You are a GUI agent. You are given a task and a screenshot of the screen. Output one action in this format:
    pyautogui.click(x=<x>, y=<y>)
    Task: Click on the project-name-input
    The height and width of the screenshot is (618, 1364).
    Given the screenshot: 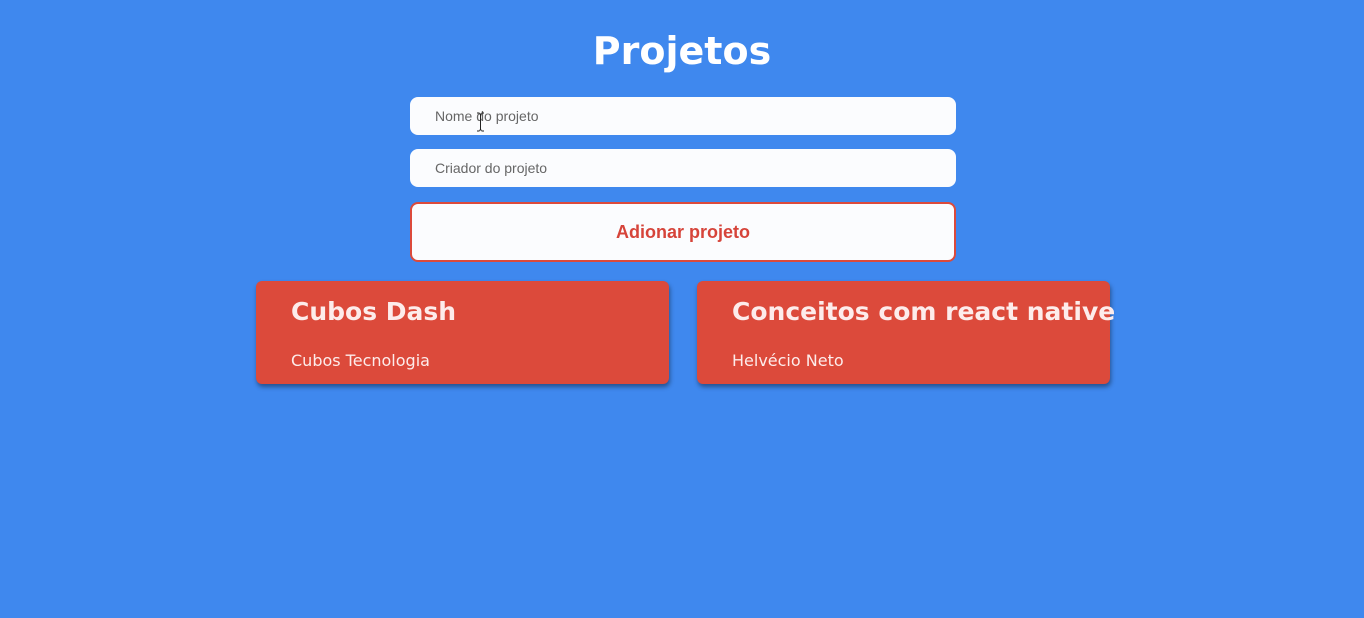 What is the action you would take?
    pyautogui.click(x=683, y=116)
    